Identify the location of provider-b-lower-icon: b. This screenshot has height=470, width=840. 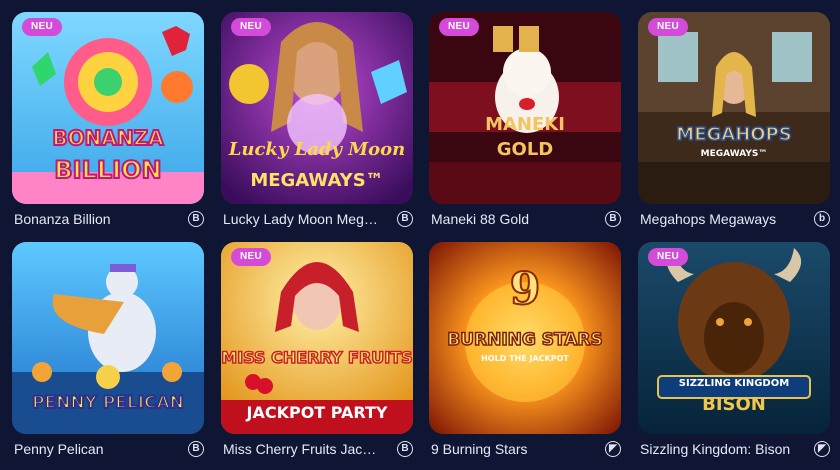
(822, 219).